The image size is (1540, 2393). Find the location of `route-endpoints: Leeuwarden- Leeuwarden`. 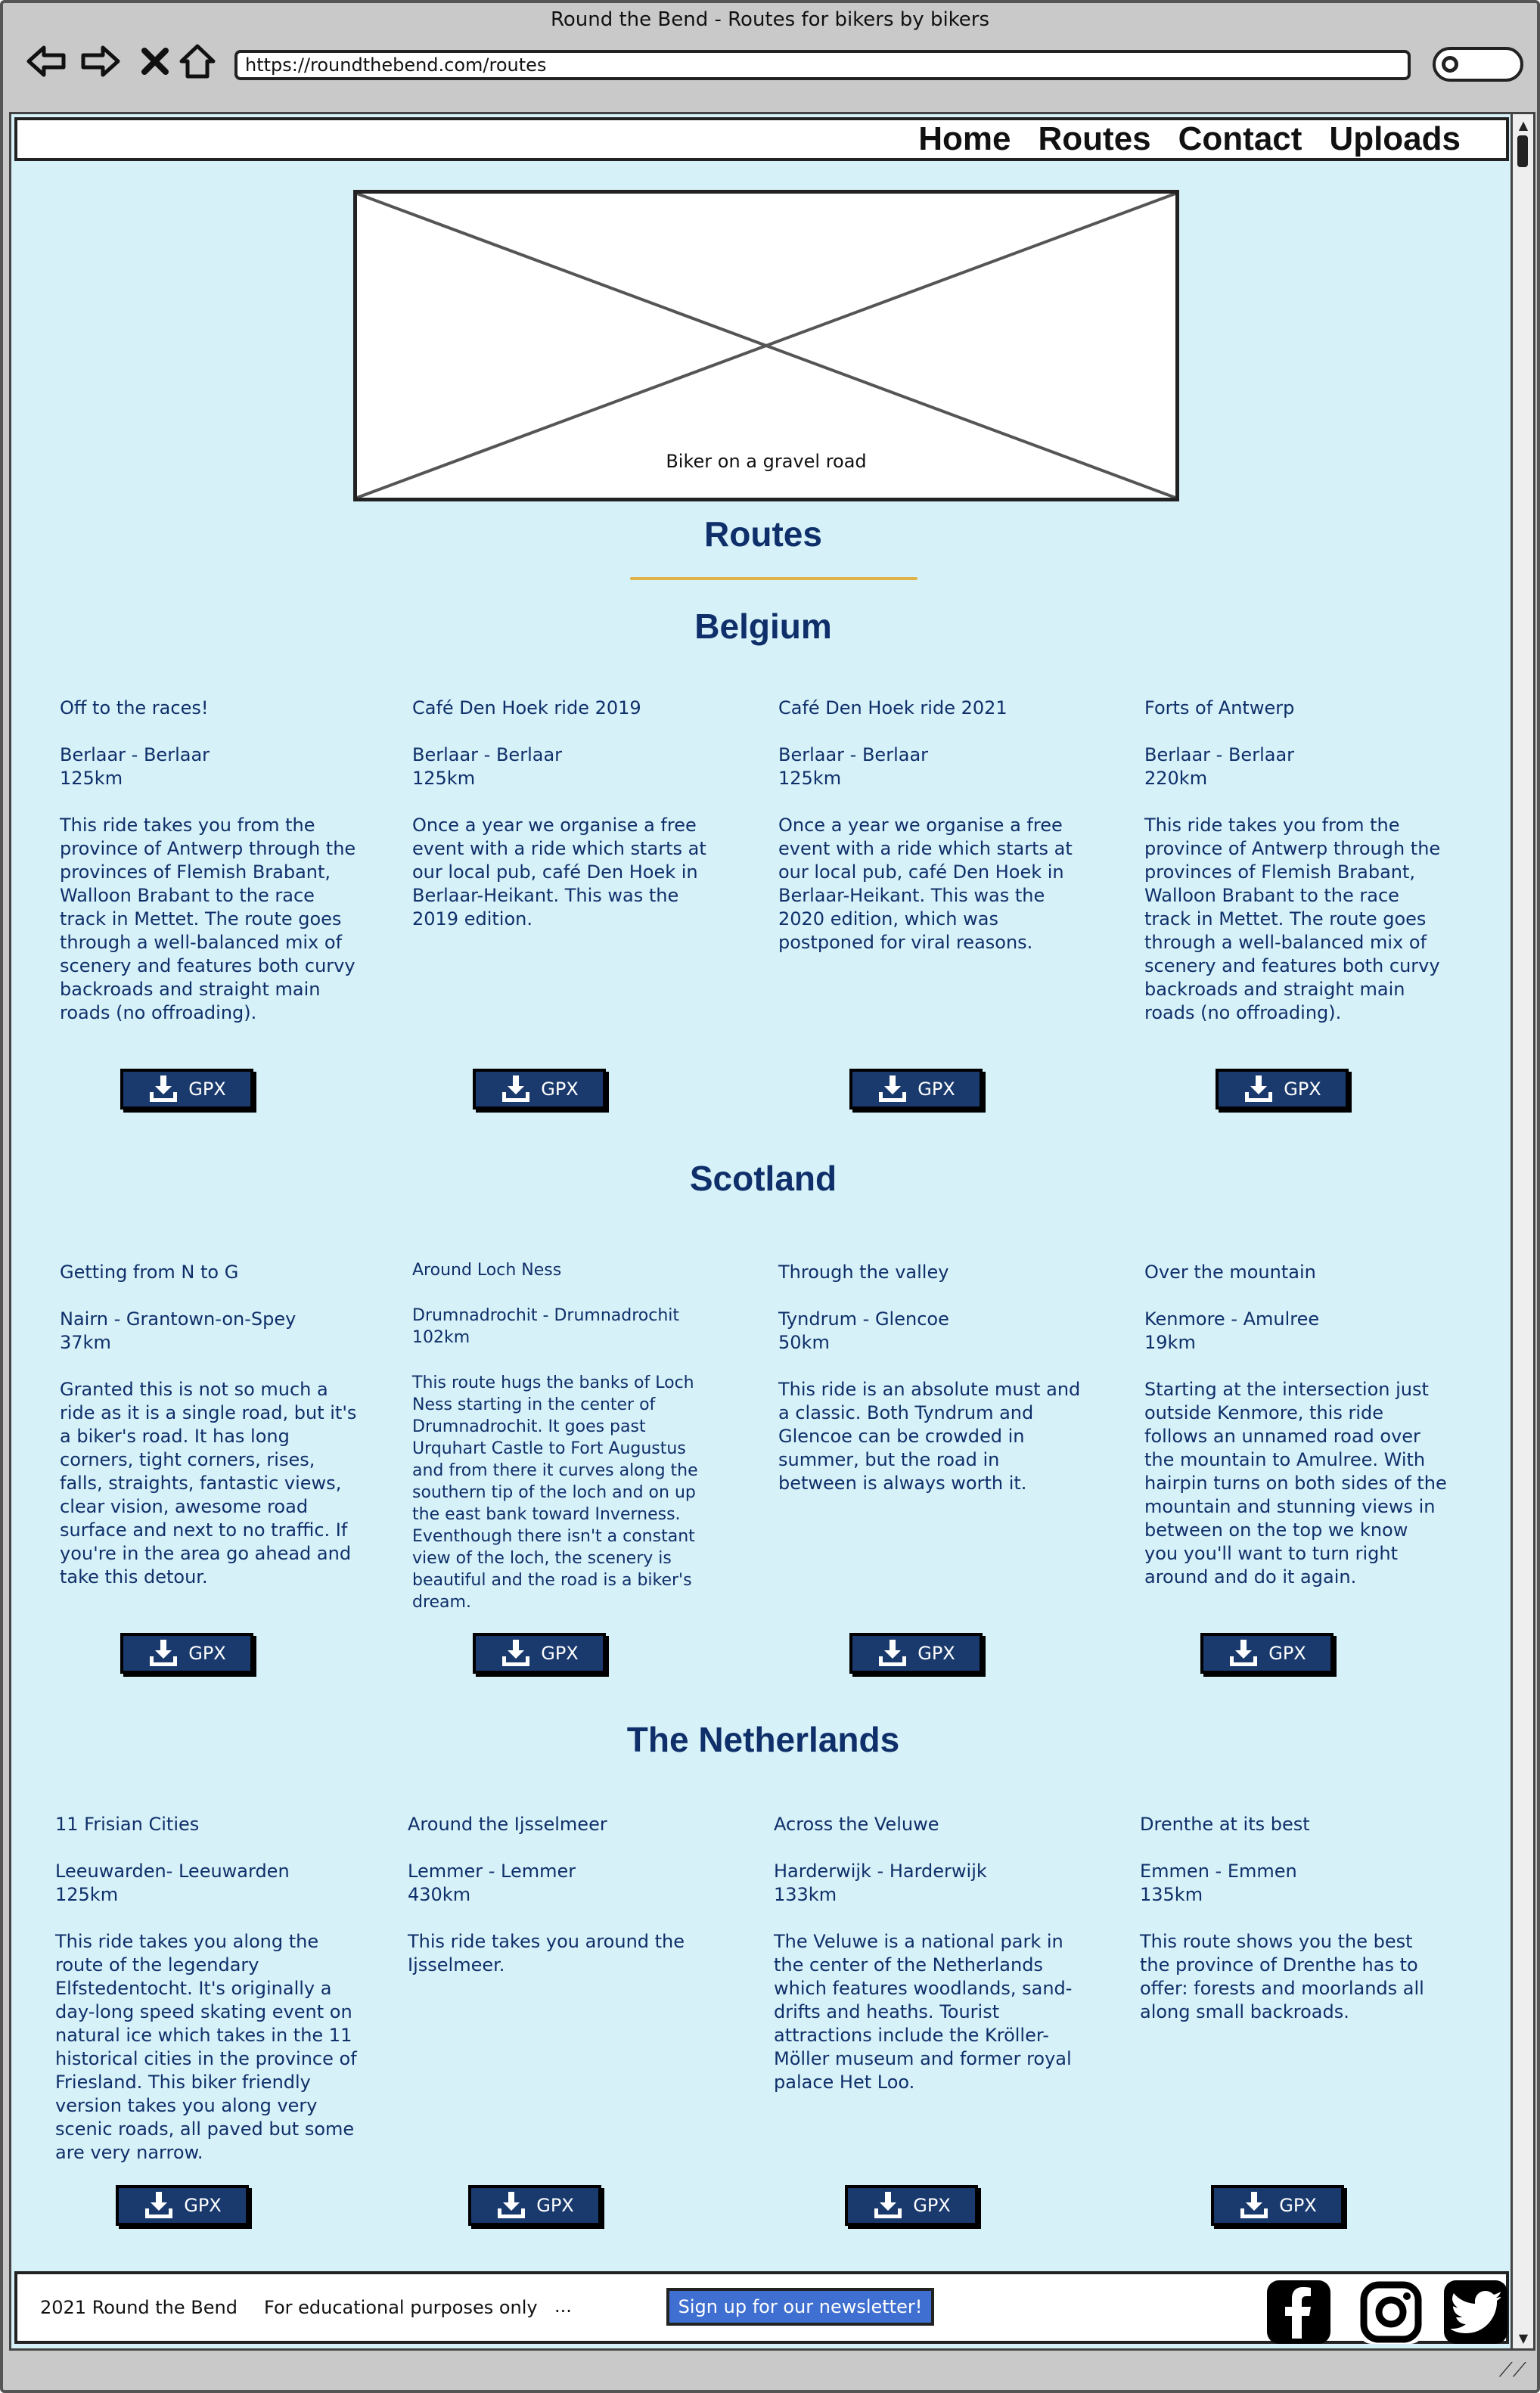

route-endpoints: Leeuwarden- Leeuwarden is located at coordinates (173, 1872).